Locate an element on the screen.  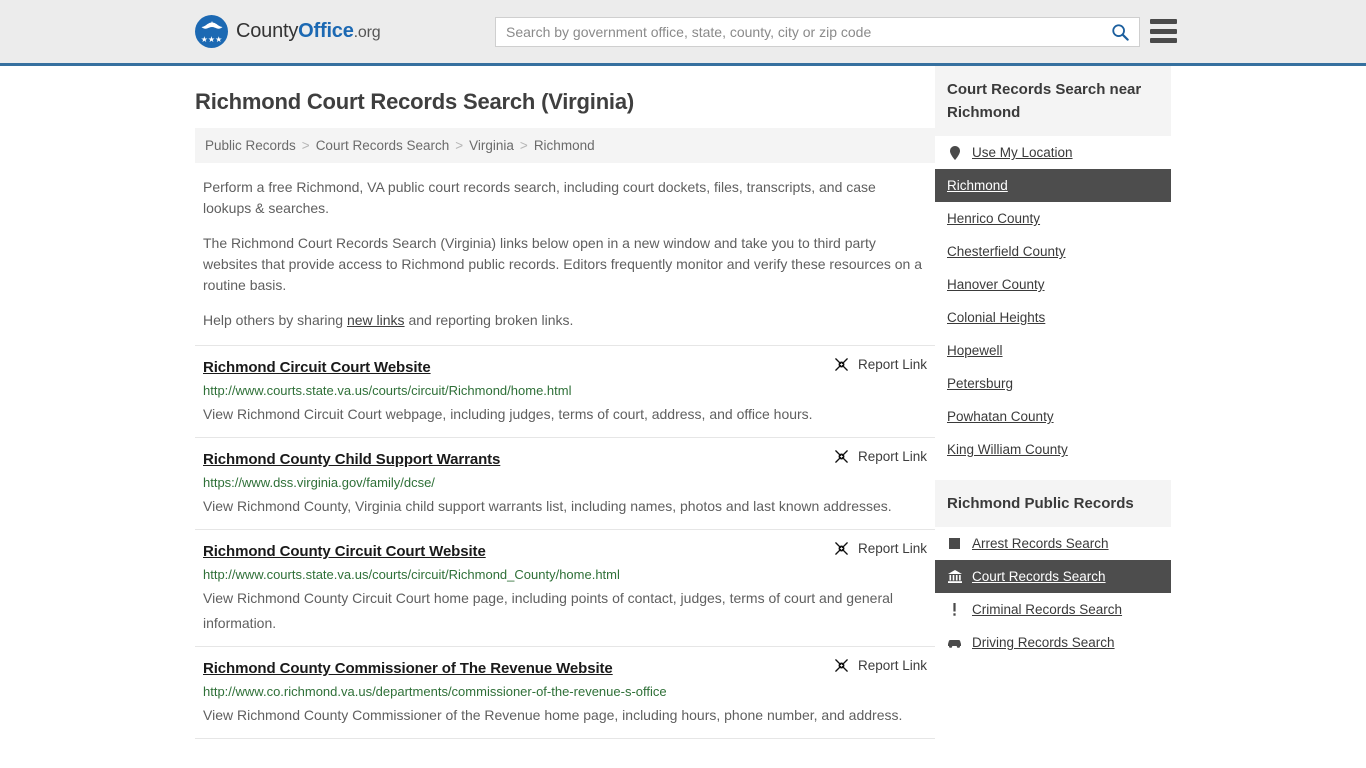
sidebar-item-label: Arrest Records Search is located at coordinates (1040, 543).